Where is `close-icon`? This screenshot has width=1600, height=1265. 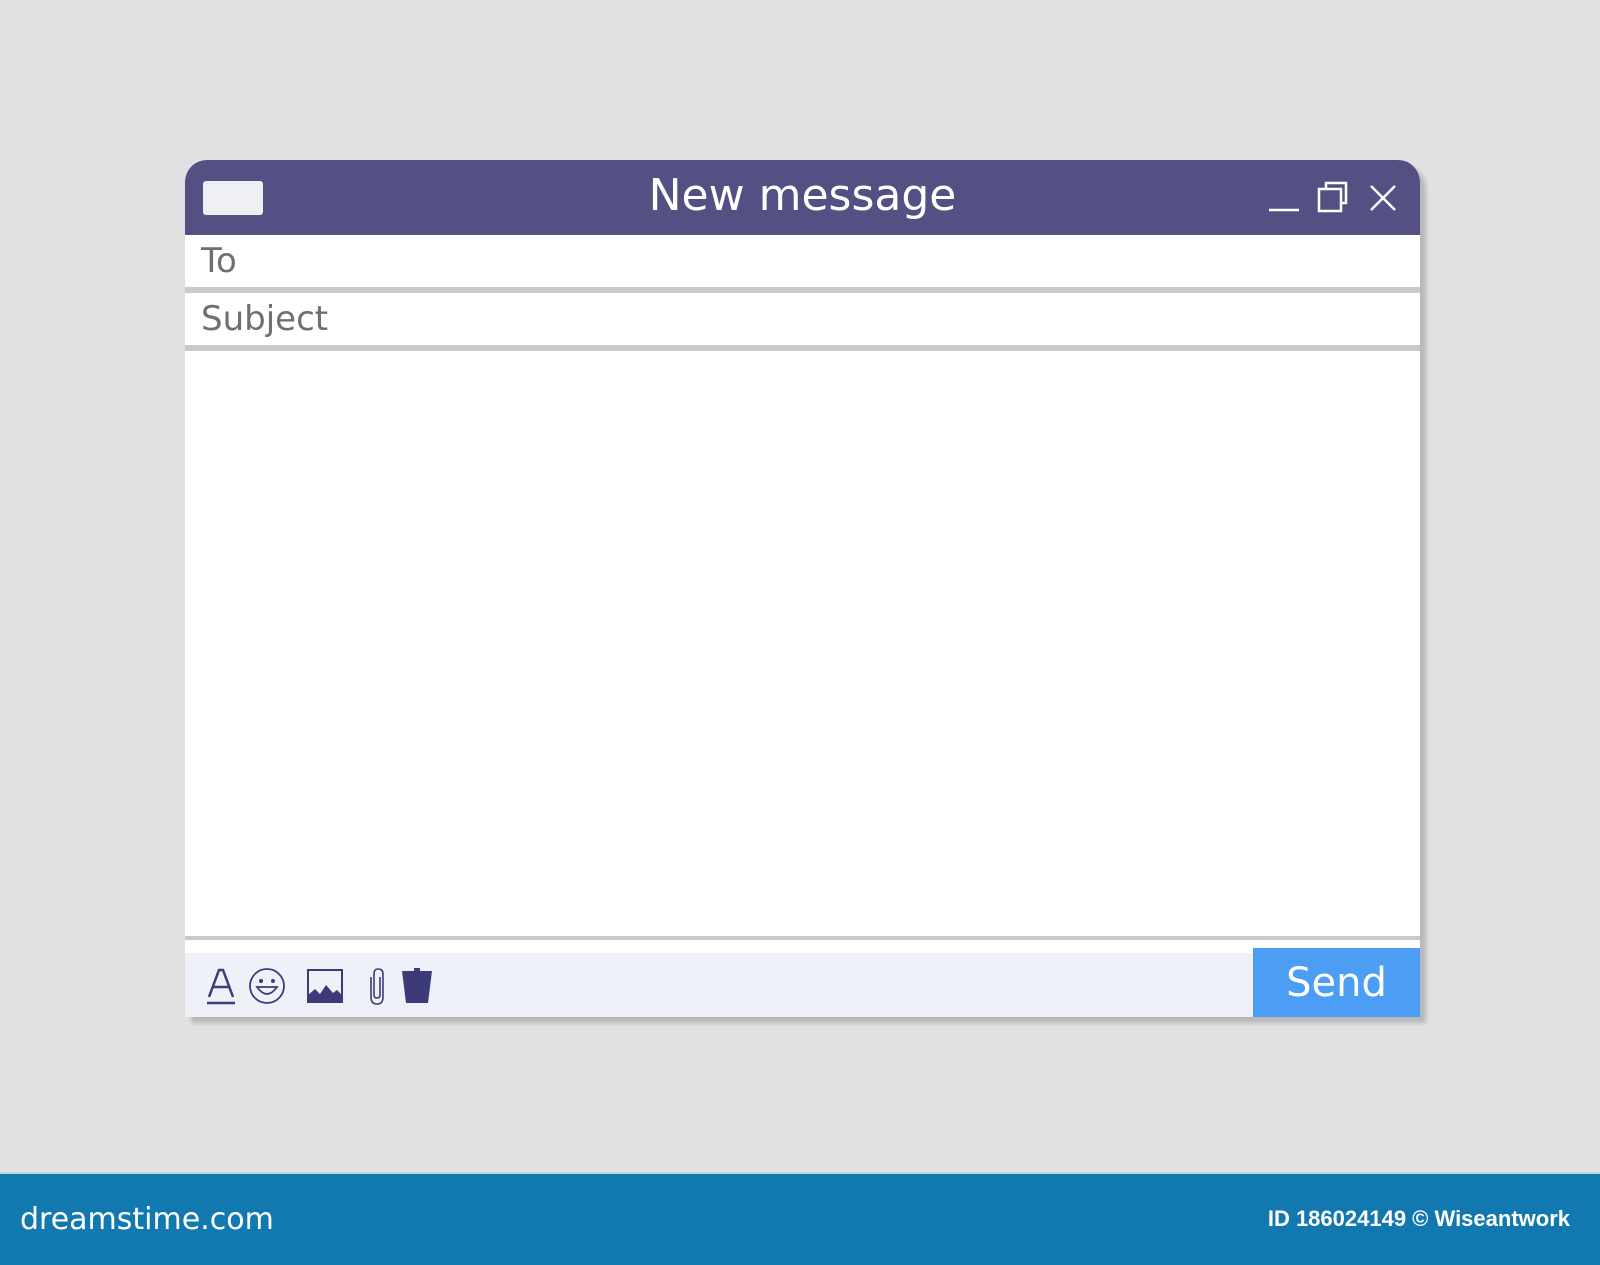
close-icon is located at coordinates (1383, 198).